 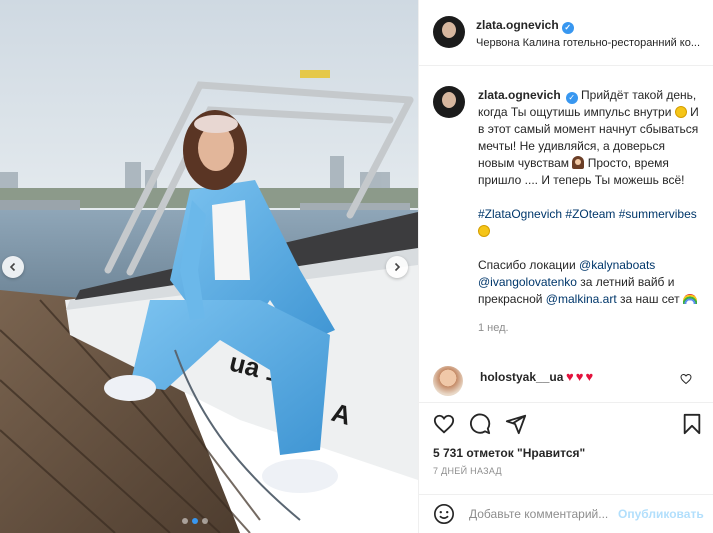 I want to click on comment-item: holostyak__ua ♥♥♥, so click(x=568, y=382).